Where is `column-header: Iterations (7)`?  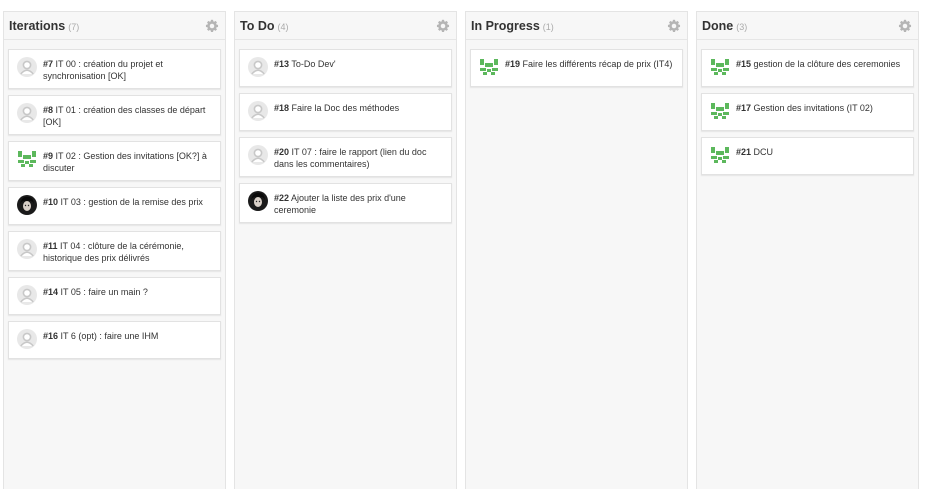
column-header: Iterations (7) is located at coordinates (114, 26).